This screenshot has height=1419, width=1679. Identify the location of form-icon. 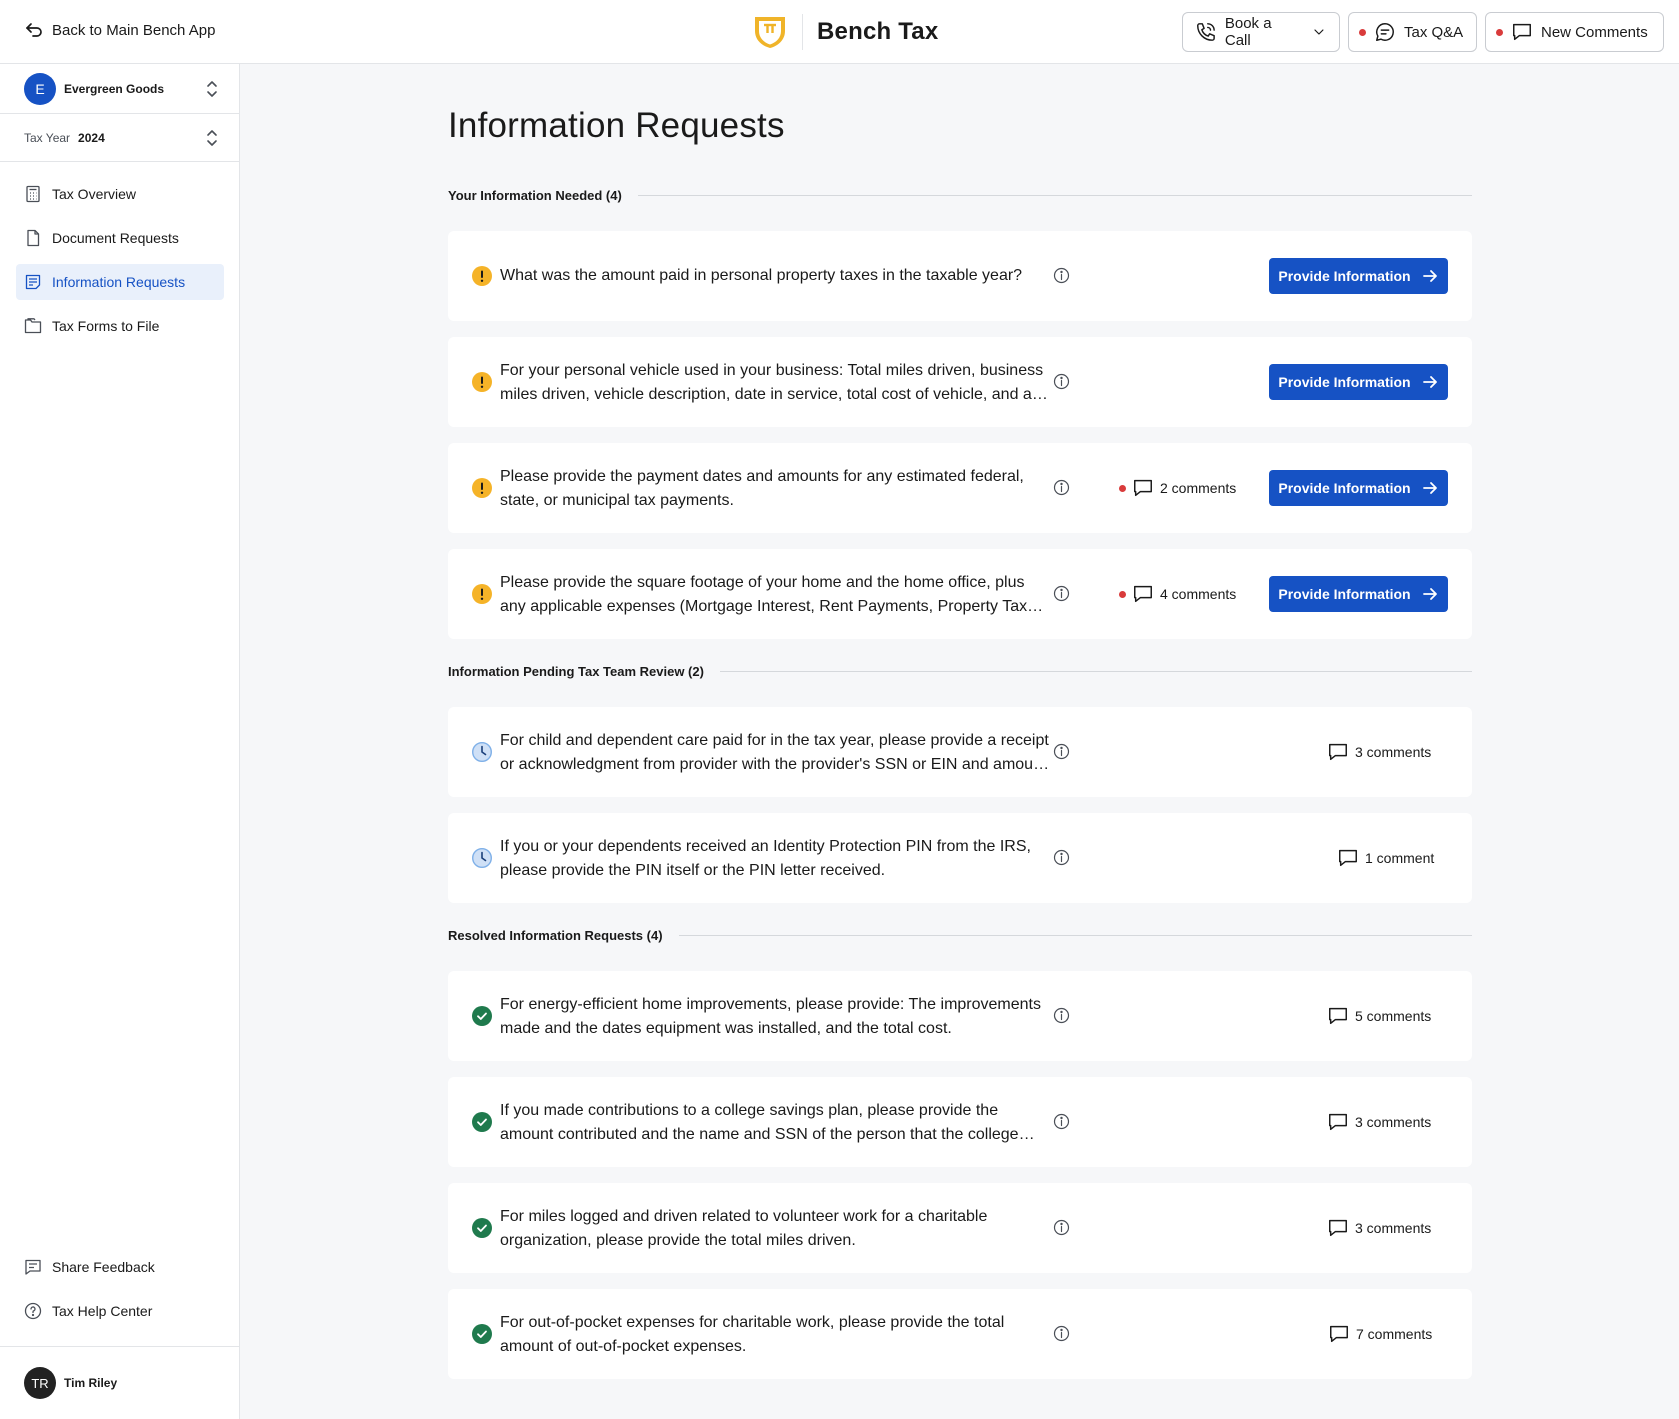
(33, 282).